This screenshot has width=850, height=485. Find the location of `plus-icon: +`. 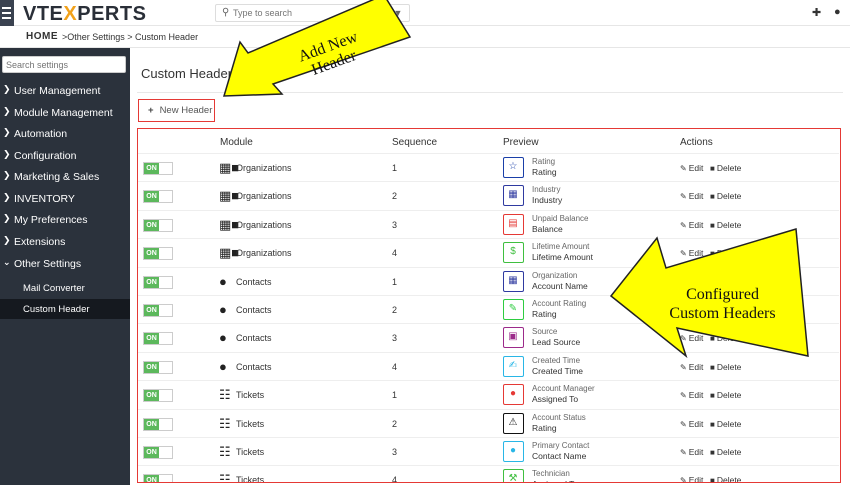

plus-icon: + is located at coordinates (151, 110).